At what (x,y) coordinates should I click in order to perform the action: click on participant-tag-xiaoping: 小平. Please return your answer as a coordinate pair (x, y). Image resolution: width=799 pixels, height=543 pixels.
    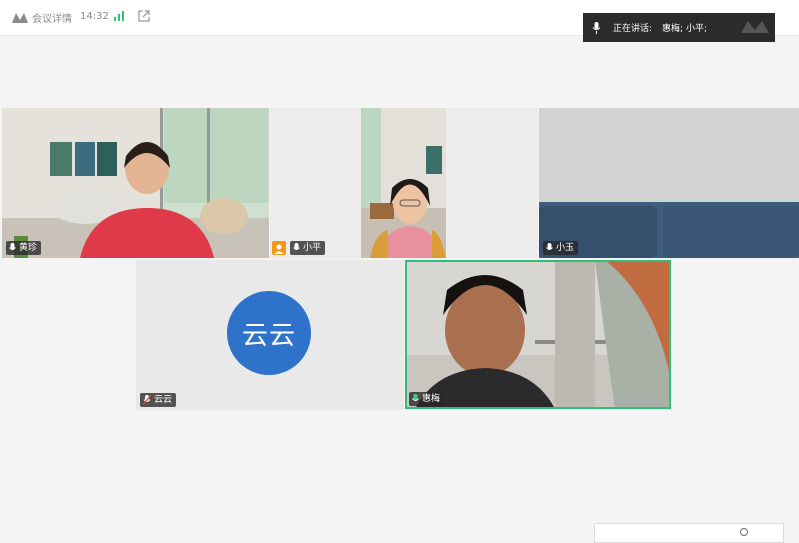
    Looking at the image, I should click on (308, 248).